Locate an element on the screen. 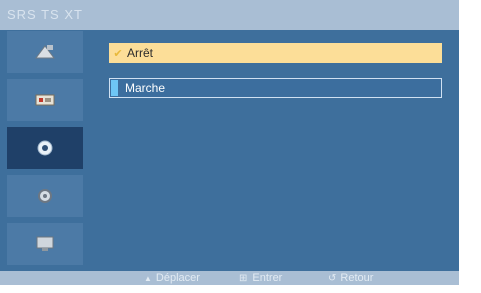 This screenshot has width=481, height=293. sidebar-item-sound is located at coordinates (45, 100).